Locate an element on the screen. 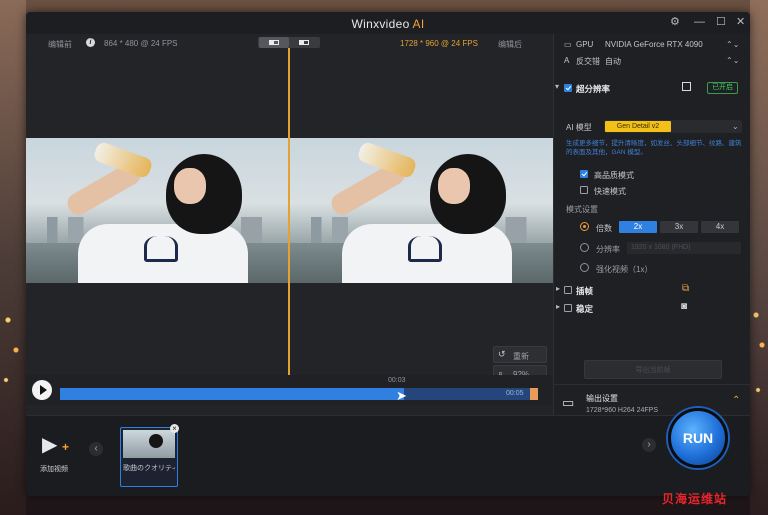  resolution-row: 分辨率 1920 x 1080 (FHD) is located at coordinates (652, 250).